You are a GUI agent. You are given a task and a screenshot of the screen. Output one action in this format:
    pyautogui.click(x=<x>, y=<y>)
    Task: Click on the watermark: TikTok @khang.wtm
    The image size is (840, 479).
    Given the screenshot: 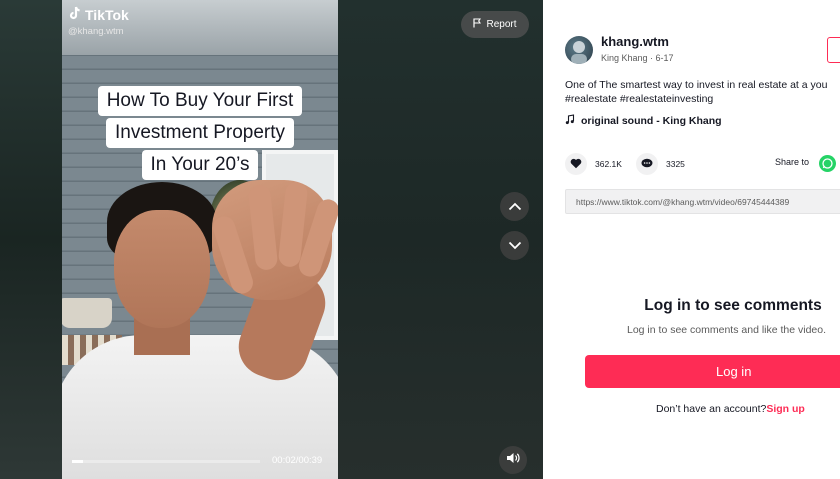 What is the action you would take?
    pyautogui.click(x=98, y=21)
    